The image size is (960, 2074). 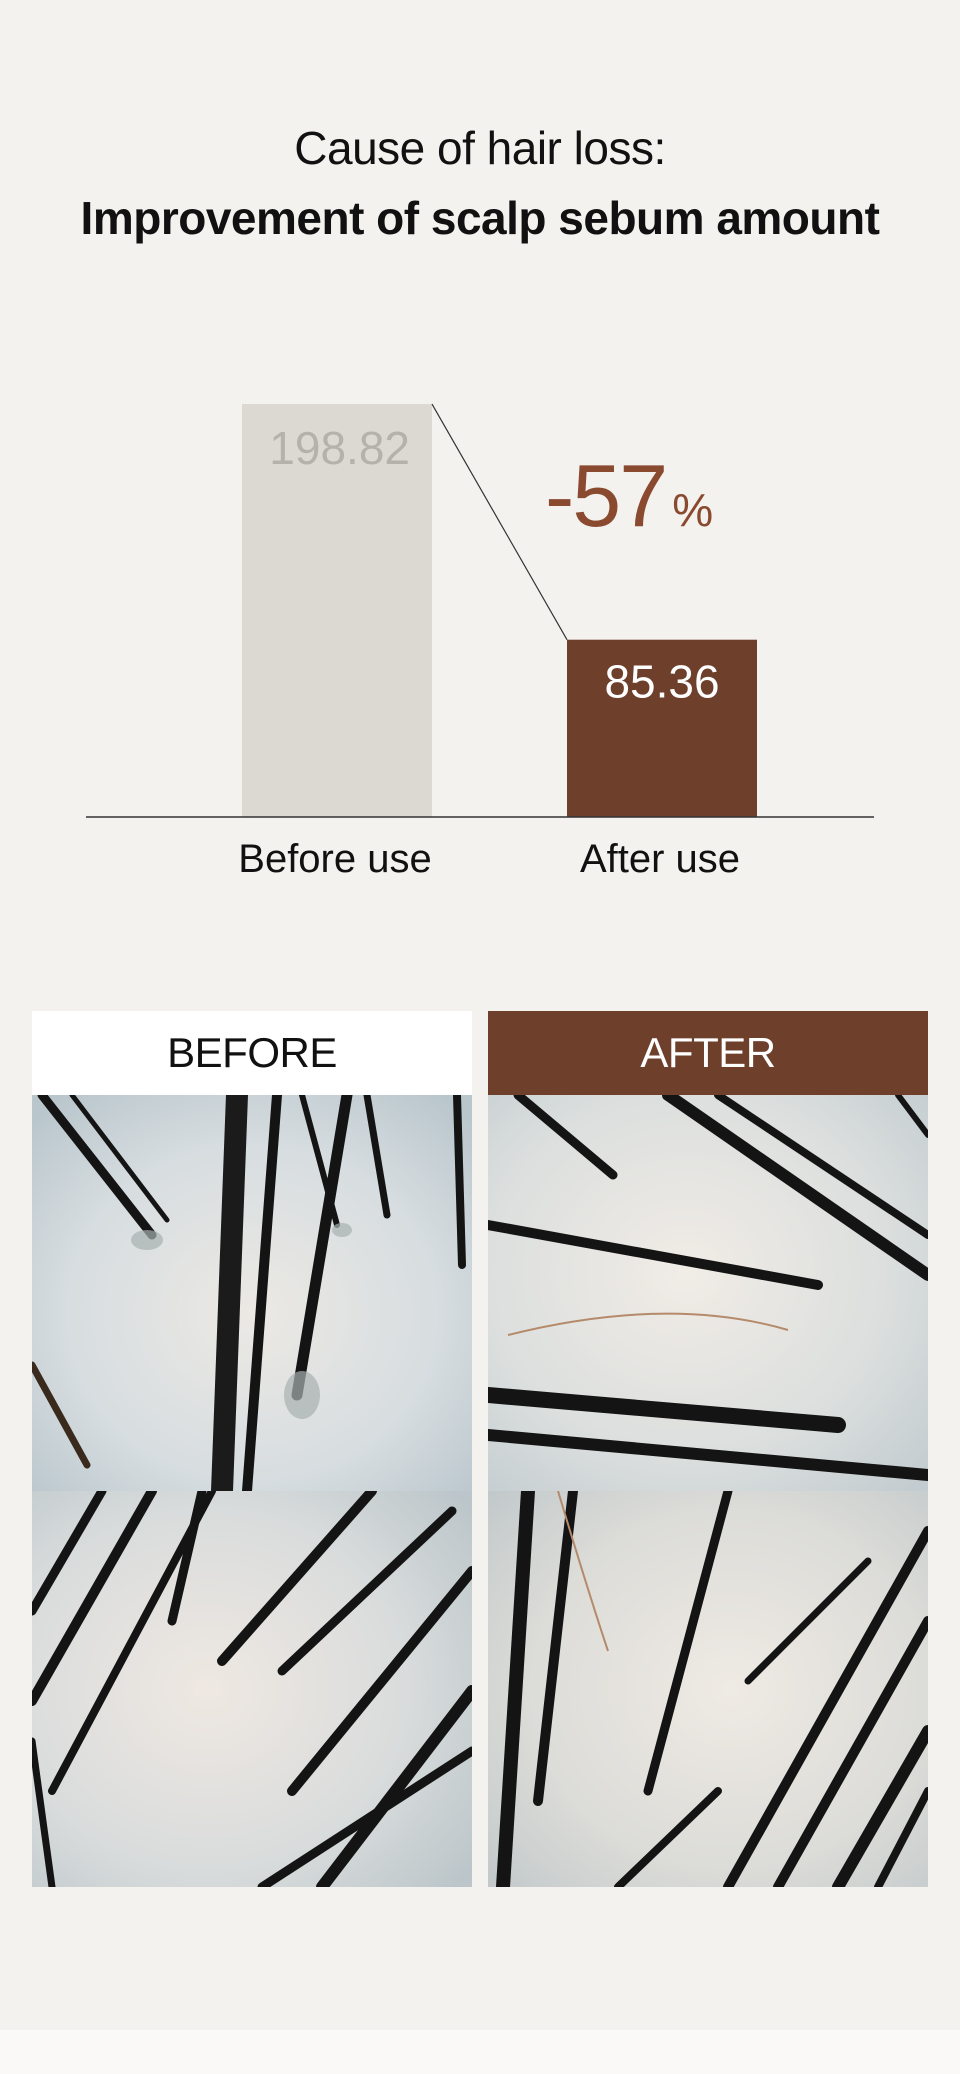 I want to click on value-label-after: 85.36, so click(x=661, y=682).